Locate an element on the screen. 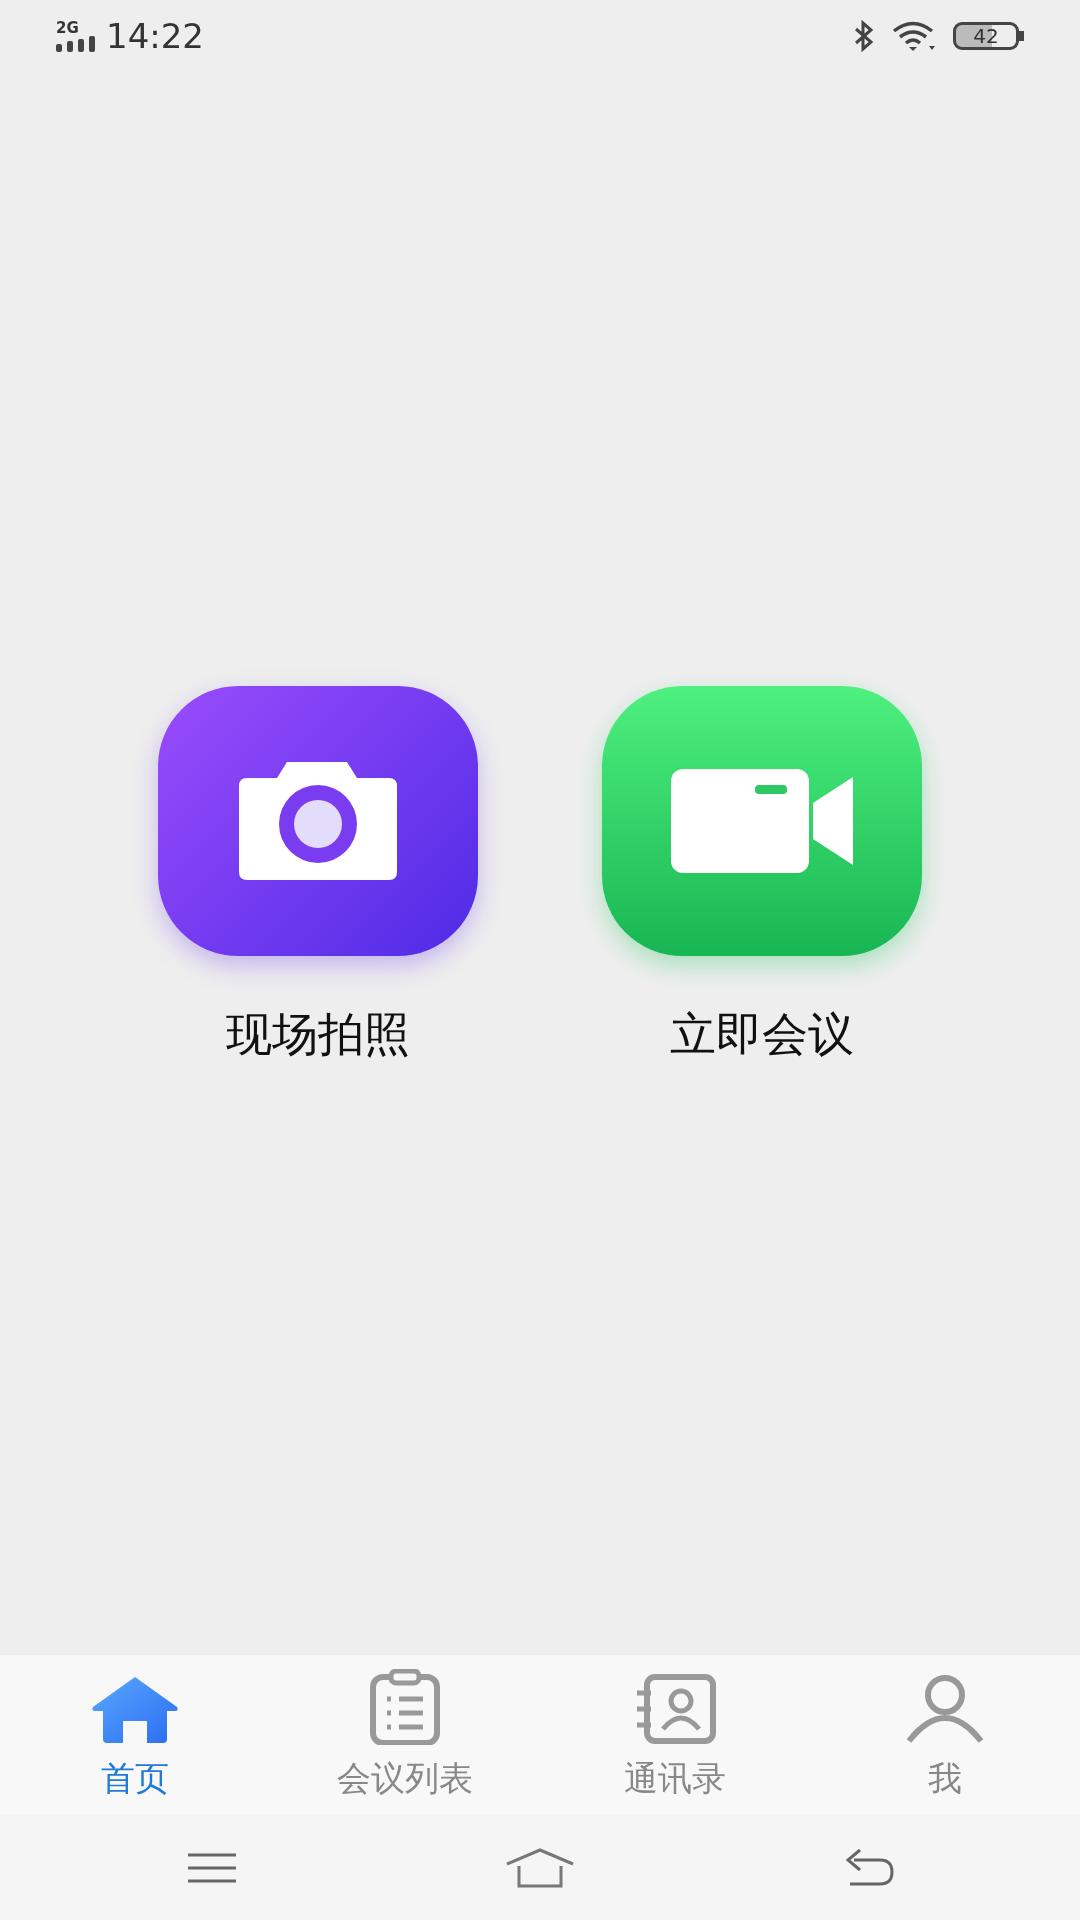 The height and width of the screenshot is (1920, 1080). camera-icon is located at coordinates (318, 821).